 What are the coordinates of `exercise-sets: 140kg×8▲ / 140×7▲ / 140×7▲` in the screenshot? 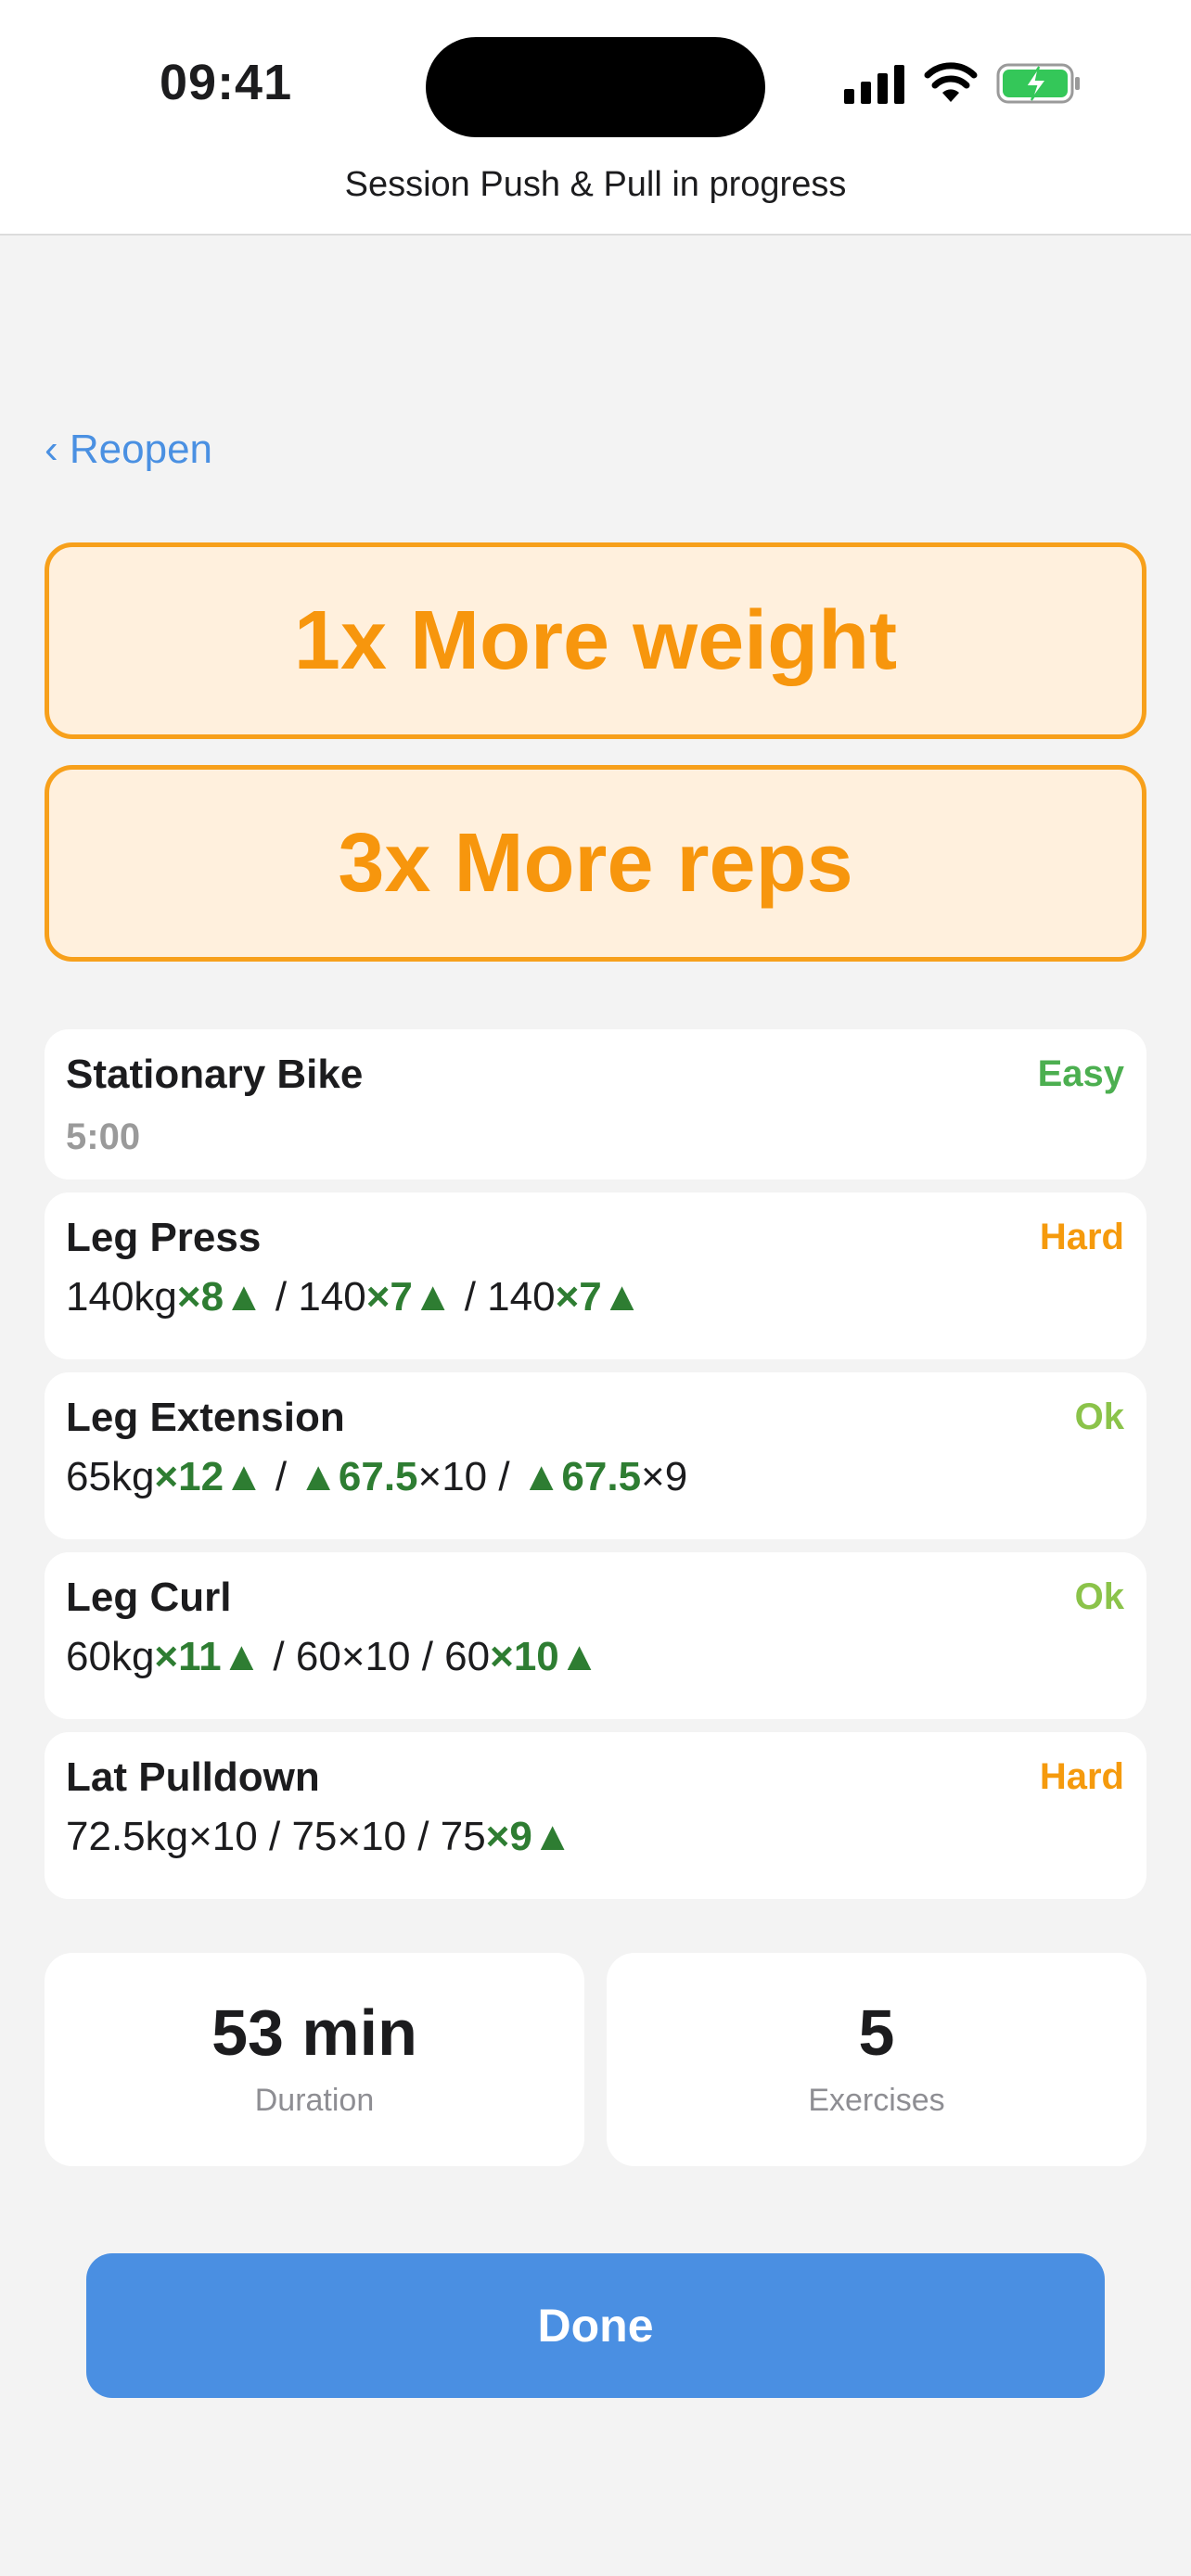 It's located at (354, 1297).